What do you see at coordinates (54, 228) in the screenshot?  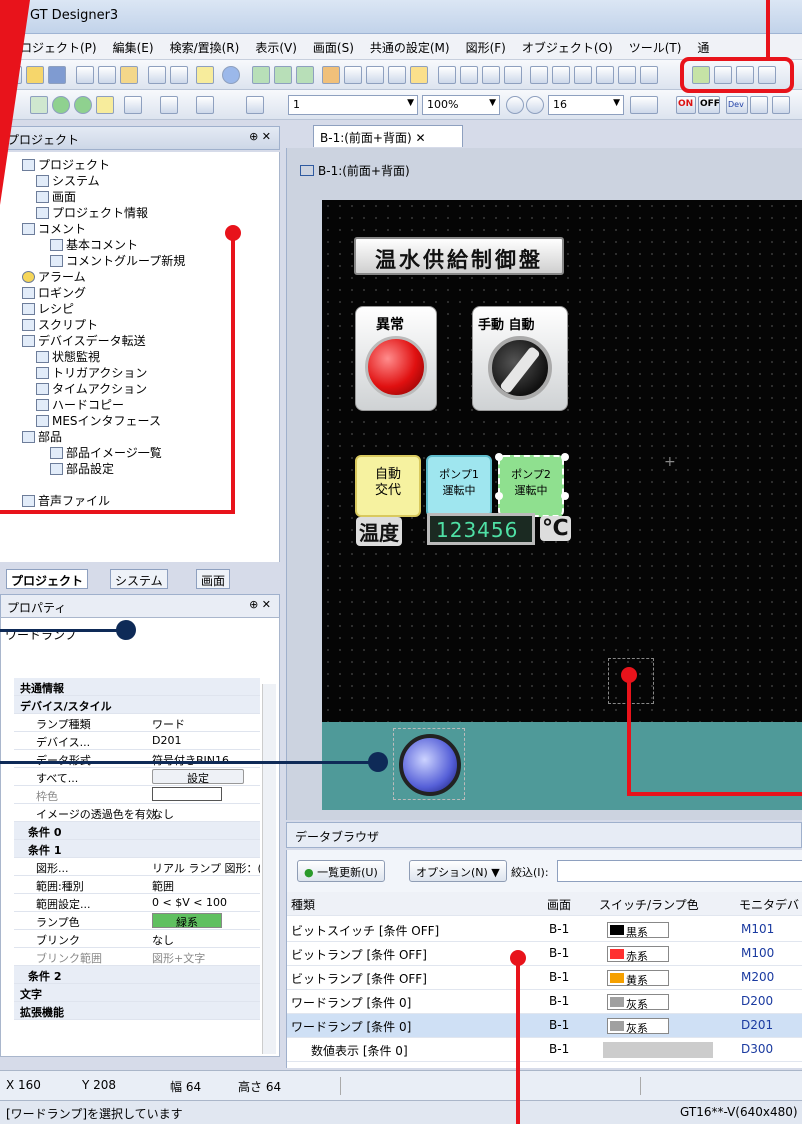 I see `tree-item: コメント` at bounding box center [54, 228].